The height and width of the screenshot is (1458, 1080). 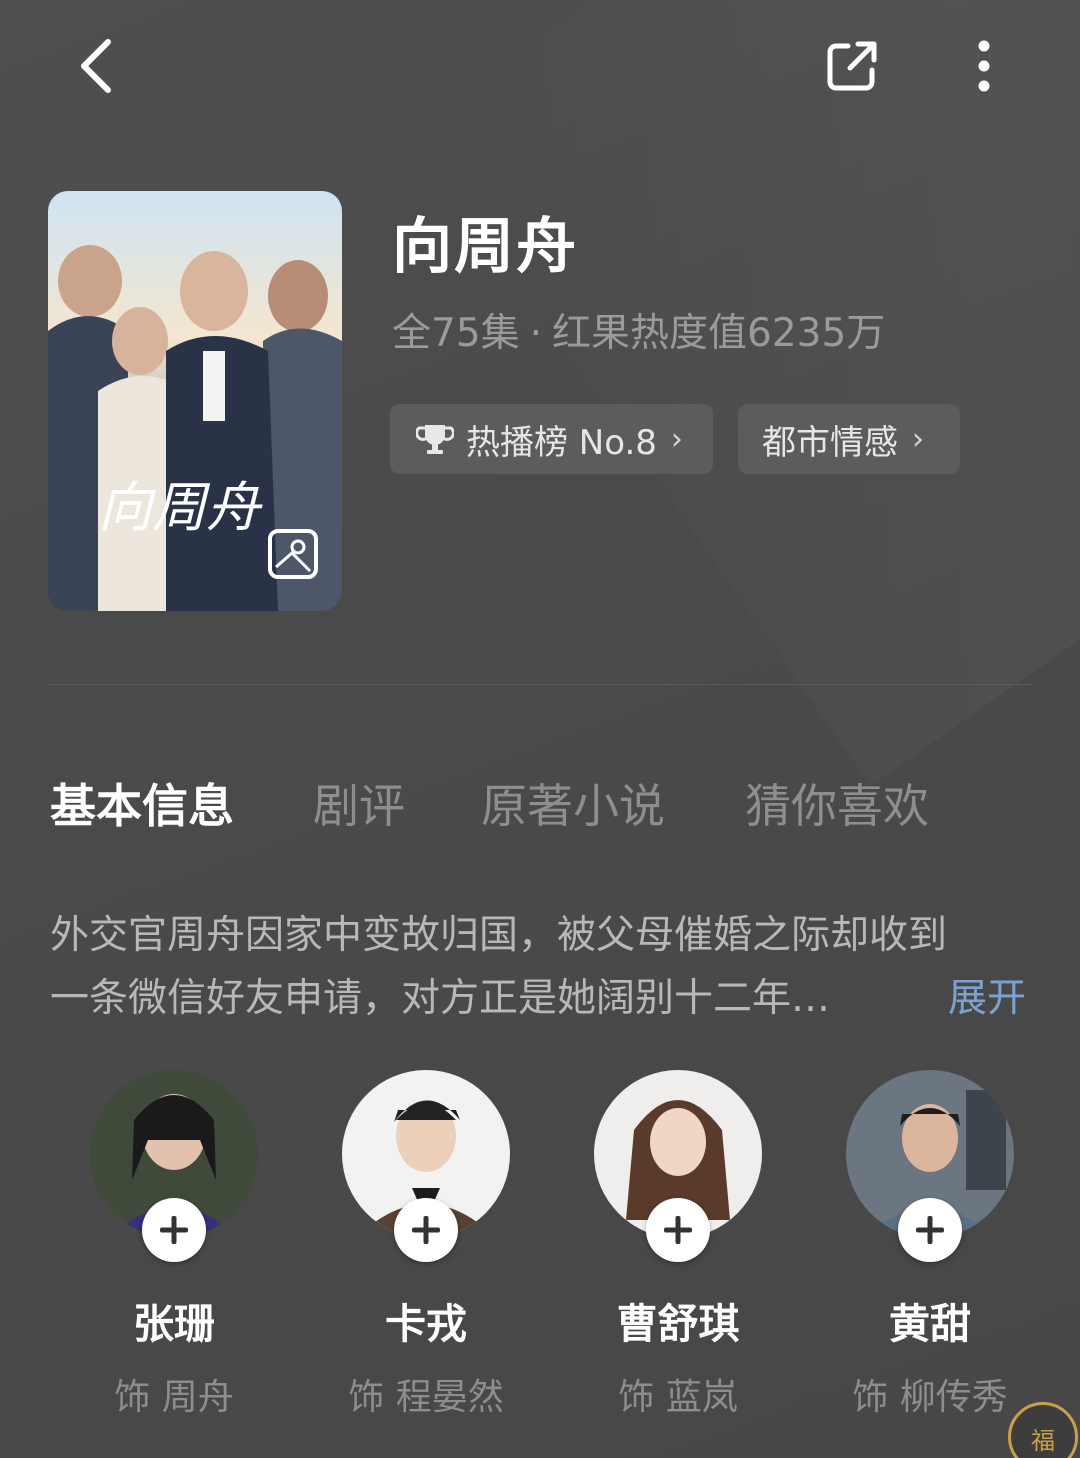 I want to click on cast-role: 饰 蓝岚, so click(x=678, y=1397).